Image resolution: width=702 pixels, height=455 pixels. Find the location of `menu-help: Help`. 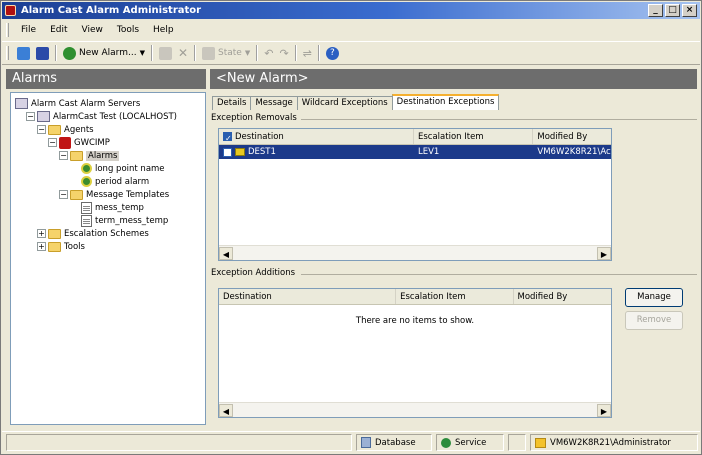

menu-help: Help is located at coordinates (163, 30).